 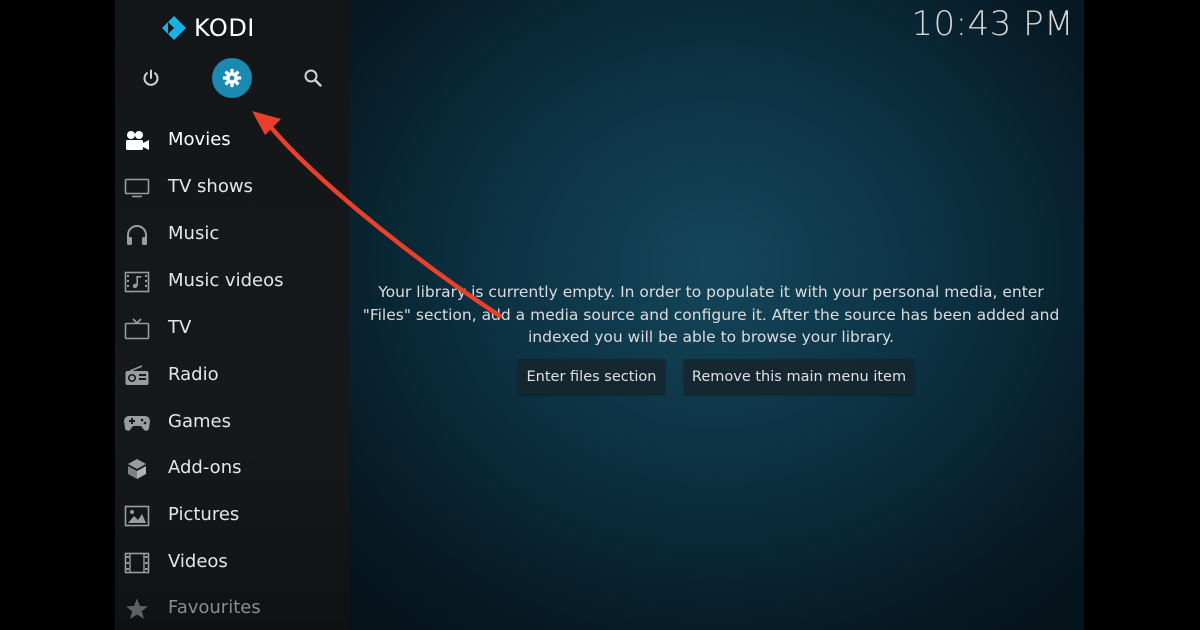 What do you see at coordinates (137, 188) in the screenshot?
I see `tv-icon` at bounding box center [137, 188].